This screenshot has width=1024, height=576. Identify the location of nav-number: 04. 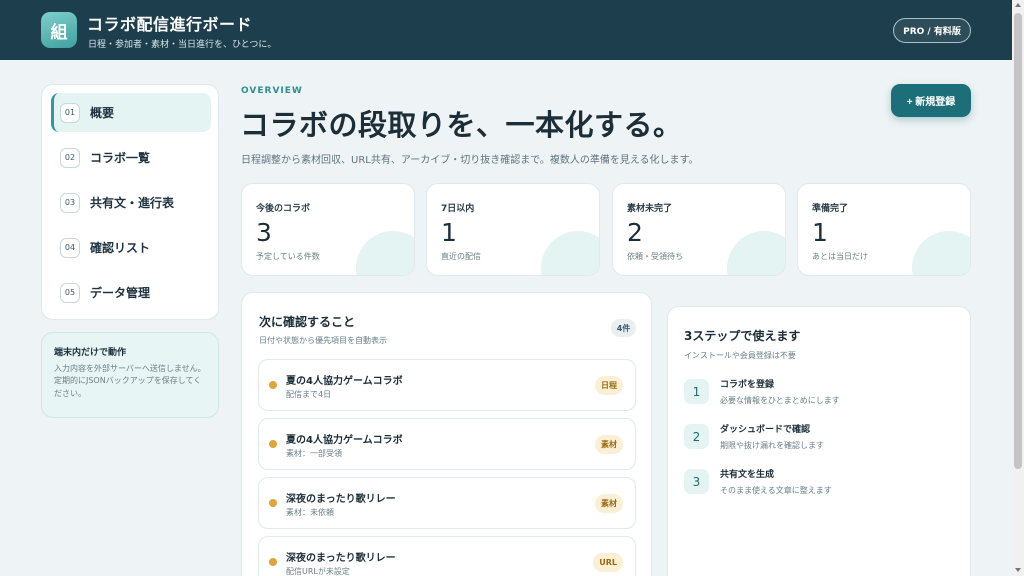
(70, 247).